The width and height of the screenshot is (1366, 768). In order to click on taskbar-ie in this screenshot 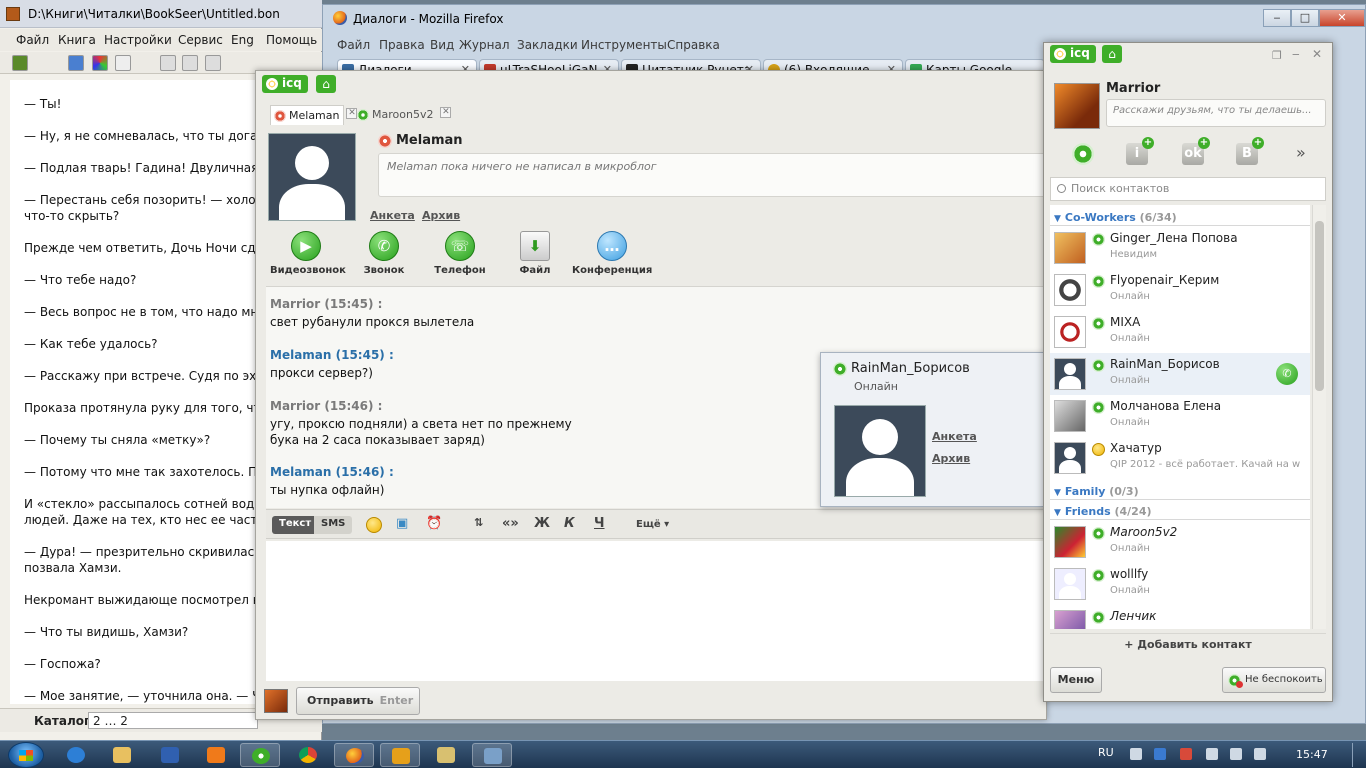, I will do `click(76, 755)`.